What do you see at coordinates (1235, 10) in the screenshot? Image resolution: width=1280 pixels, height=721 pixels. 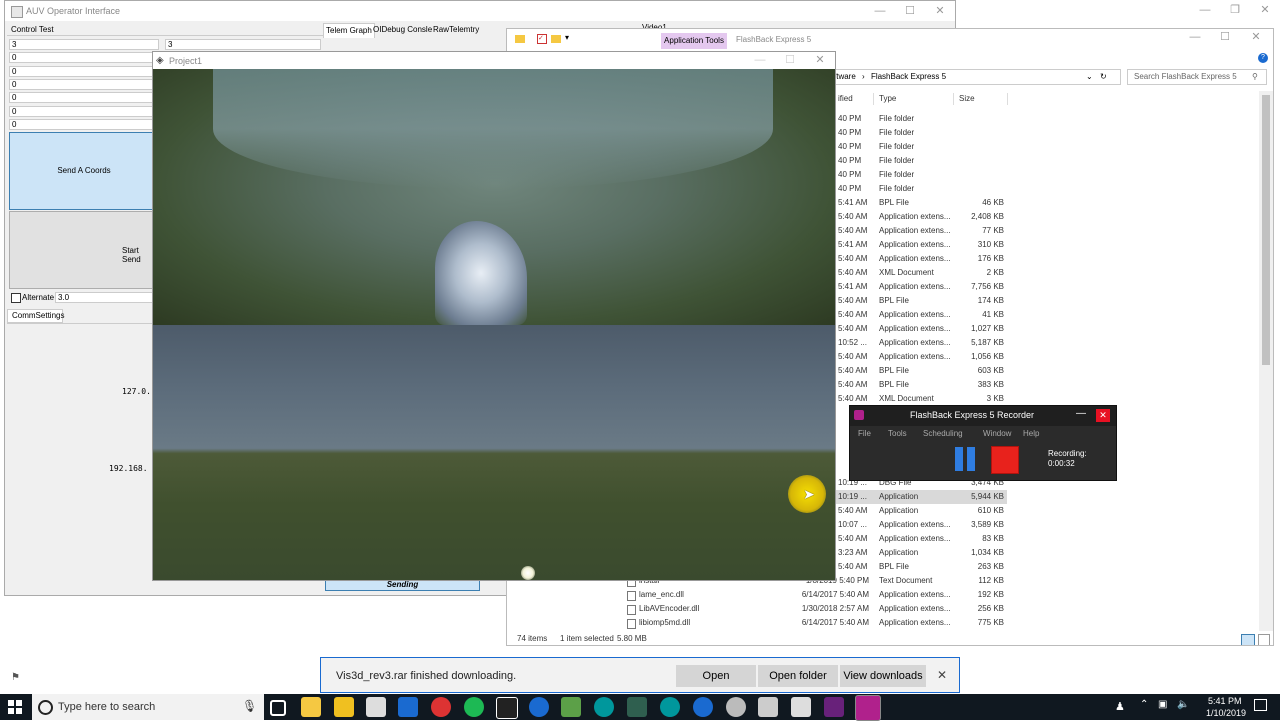 I see `restore-icon: ❐` at bounding box center [1235, 10].